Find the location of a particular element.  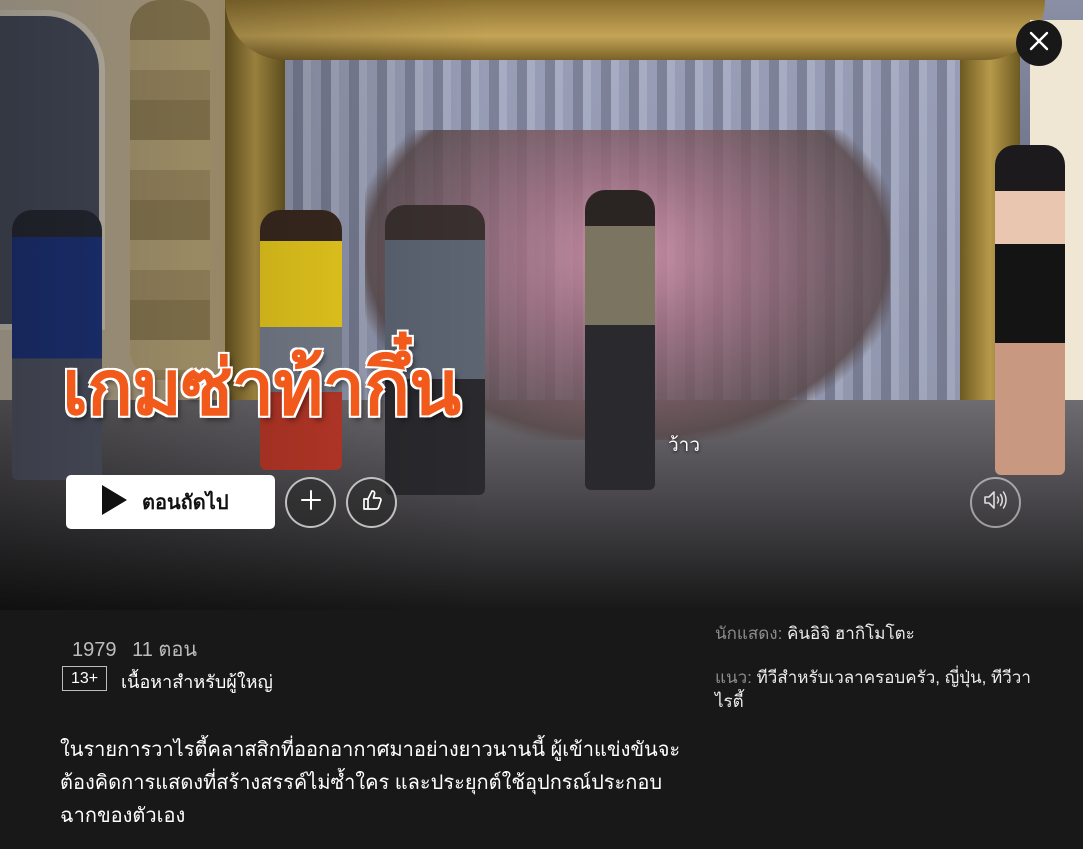

cast-link: คินอิจิ ฮากิโมโตะ is located at coordinates (851, 633).